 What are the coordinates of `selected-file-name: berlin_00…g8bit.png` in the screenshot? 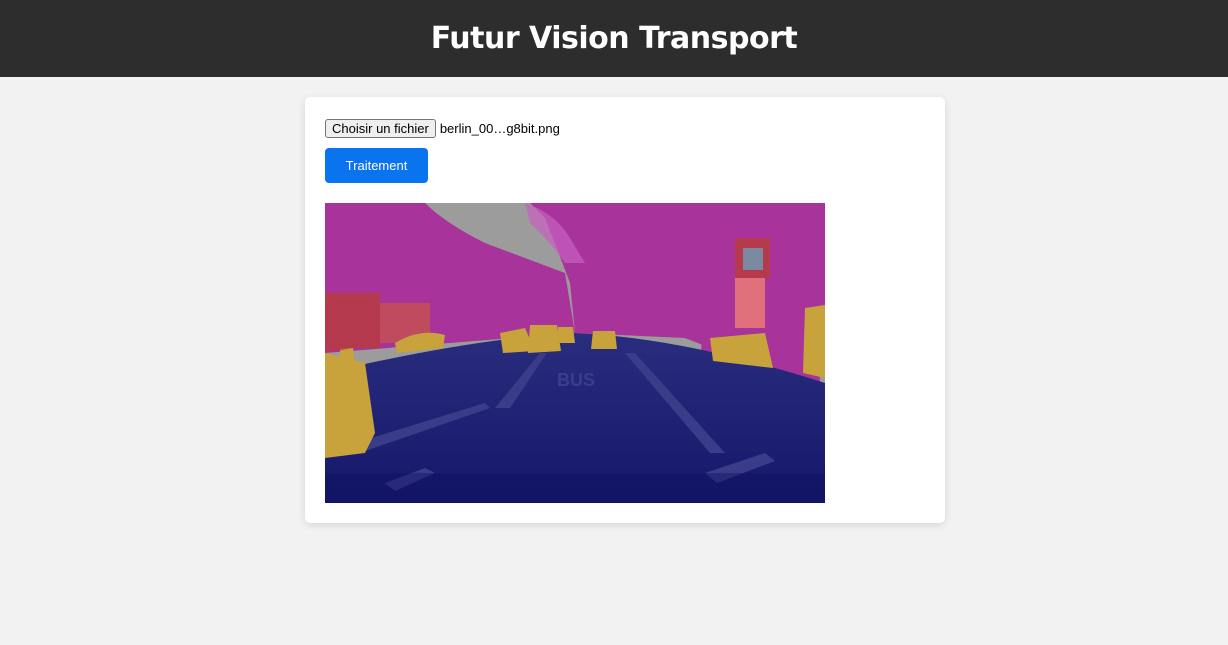 It's located at (499, 128).